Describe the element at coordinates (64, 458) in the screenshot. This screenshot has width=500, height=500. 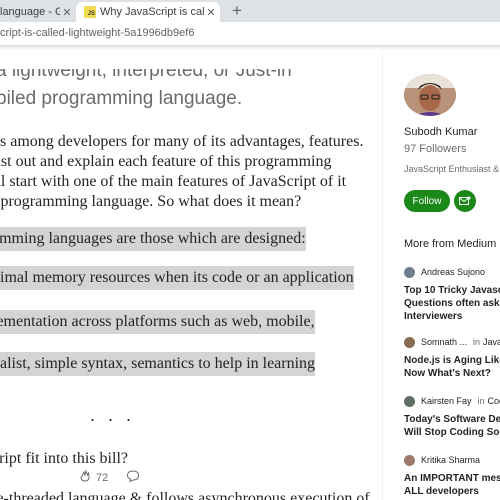
I see `paragraph-line: cript fit into this bill?` at that location.